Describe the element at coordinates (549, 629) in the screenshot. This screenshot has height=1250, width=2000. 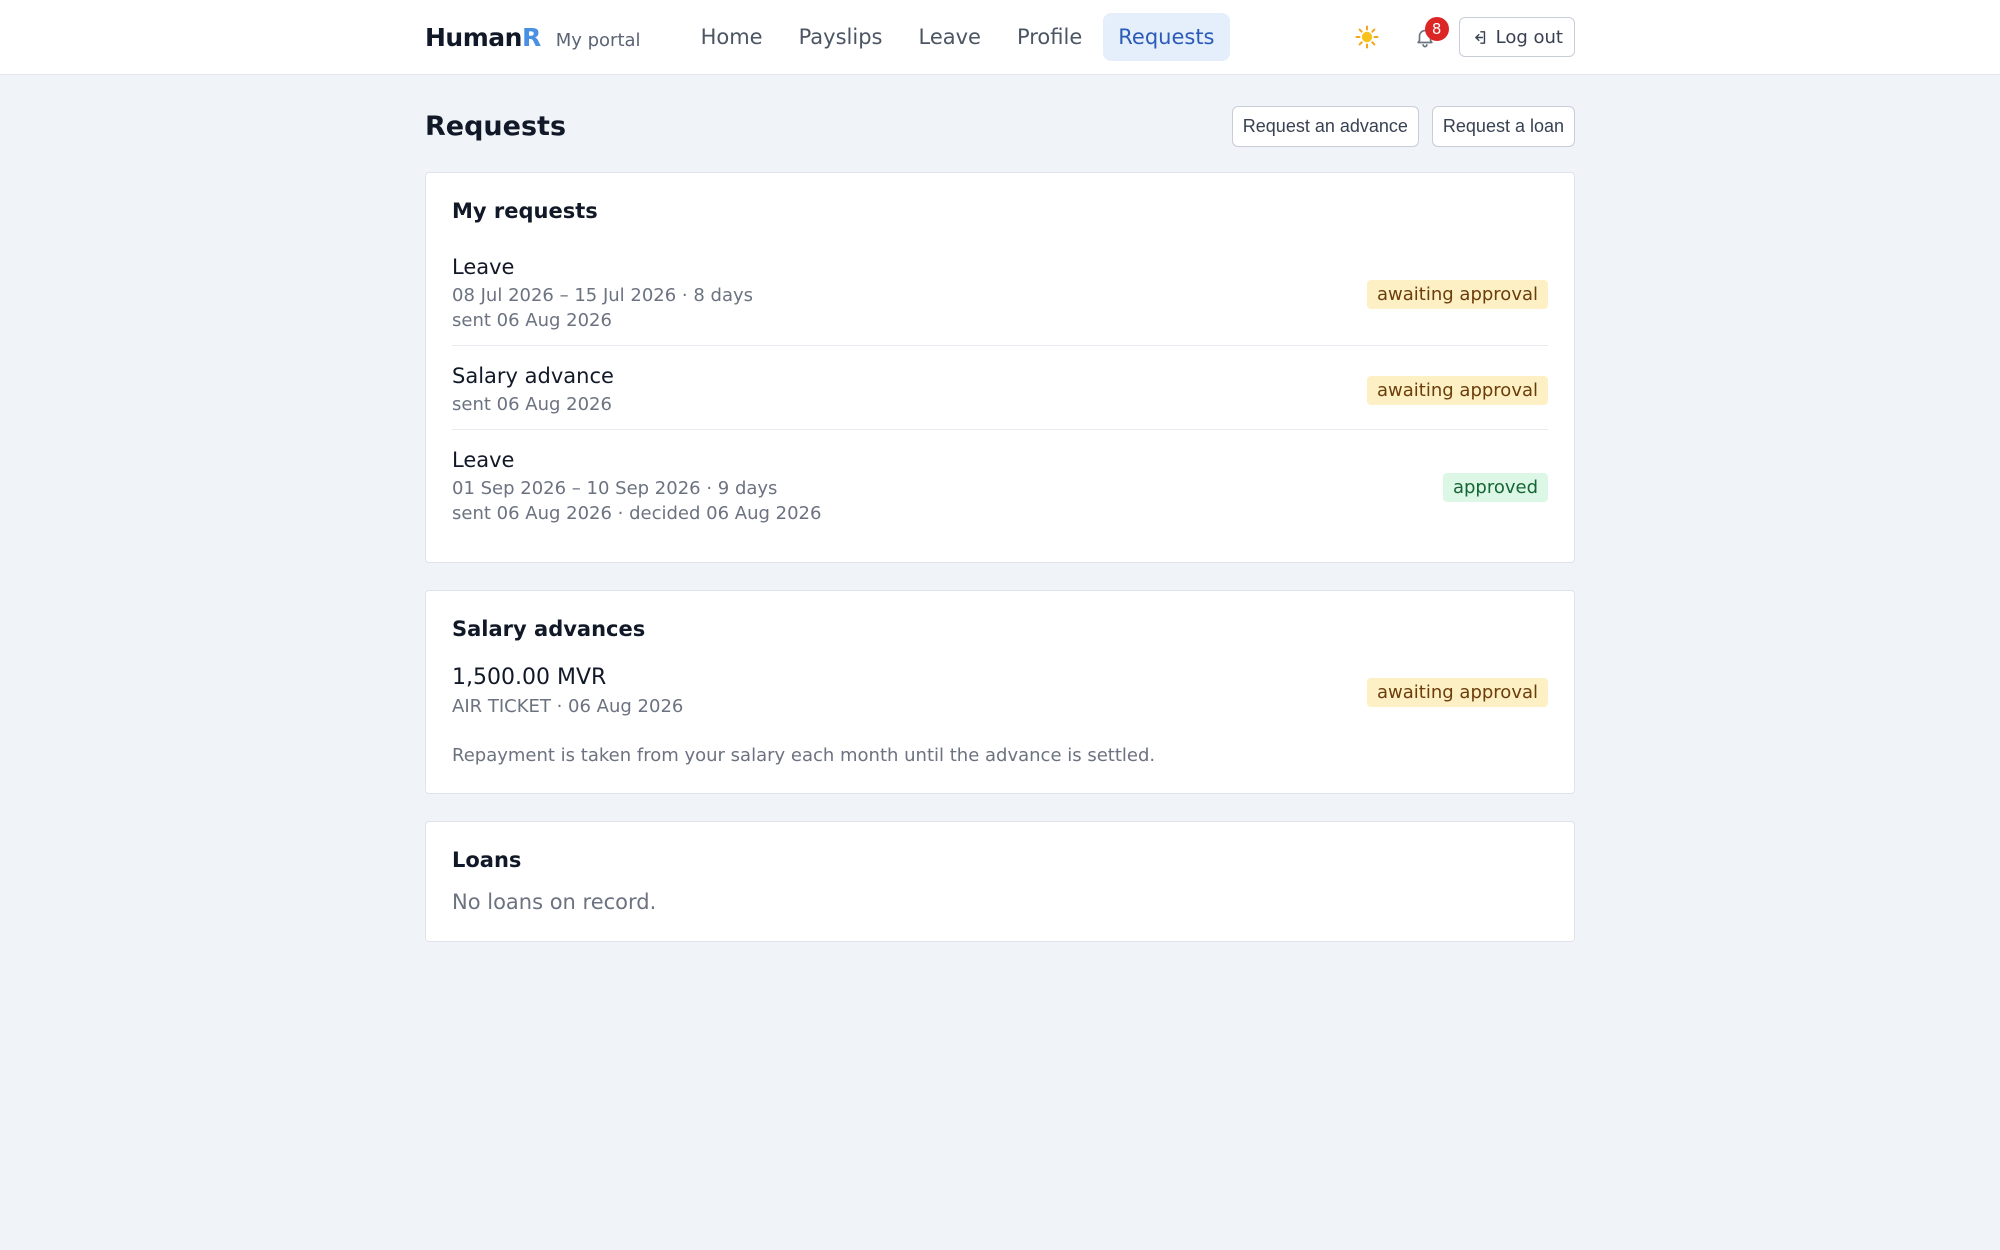
I see `card-title: Salary advances` at that location.